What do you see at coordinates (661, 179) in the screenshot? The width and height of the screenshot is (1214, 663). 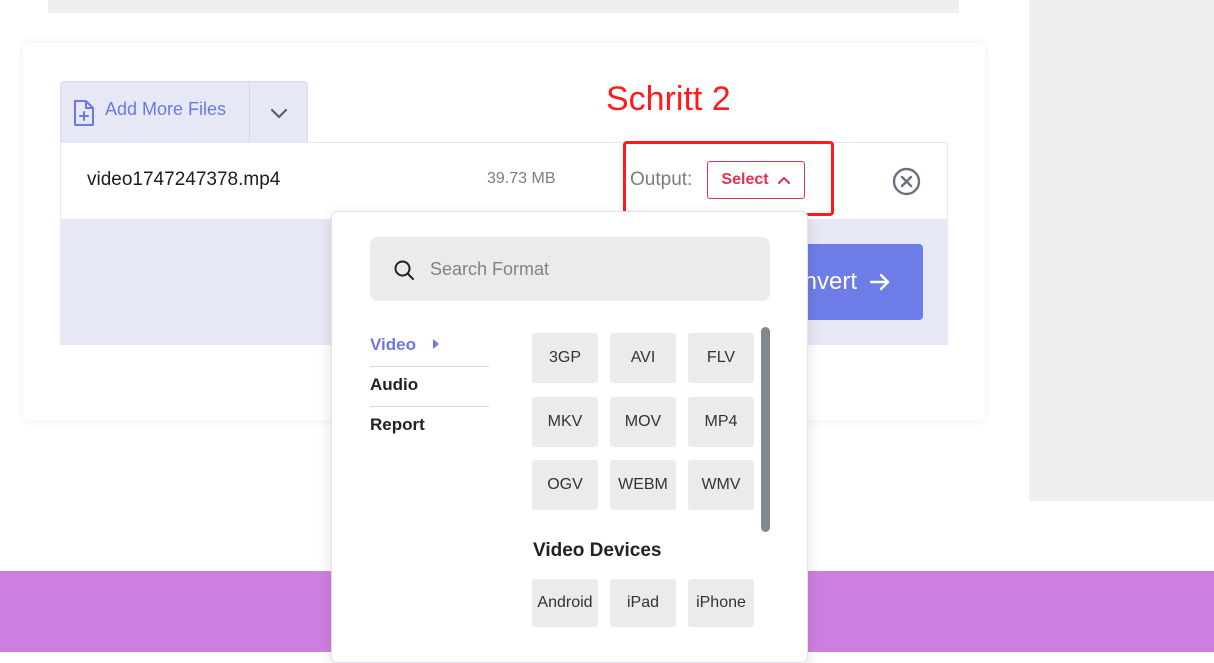 I see `output-label: Output:` at bounding box center [661, 179].